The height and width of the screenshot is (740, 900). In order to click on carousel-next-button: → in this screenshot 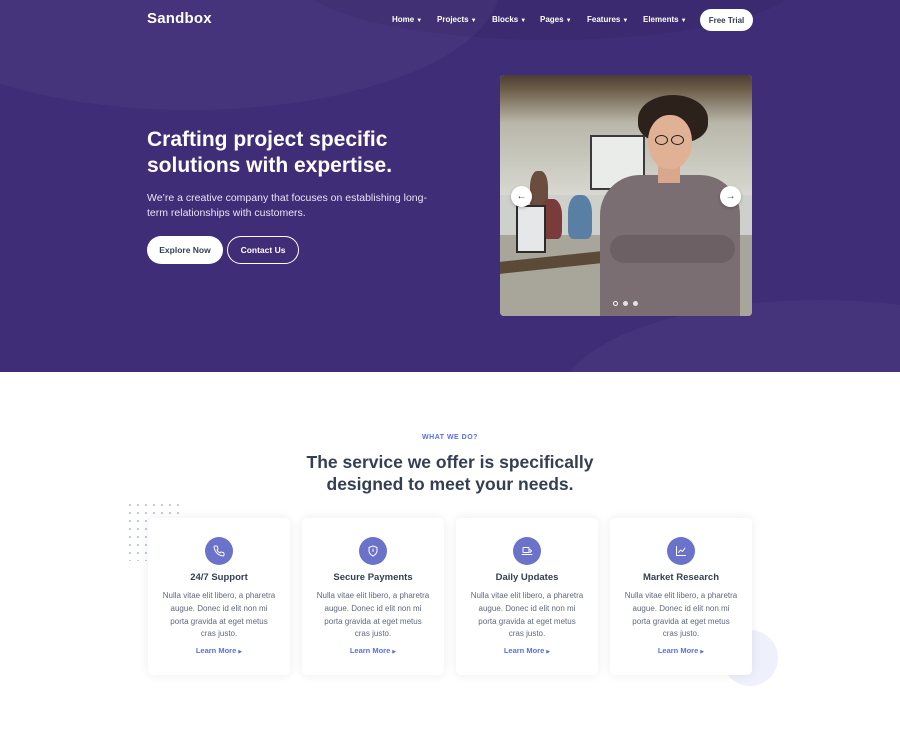, I will do `click(730, 196)`.